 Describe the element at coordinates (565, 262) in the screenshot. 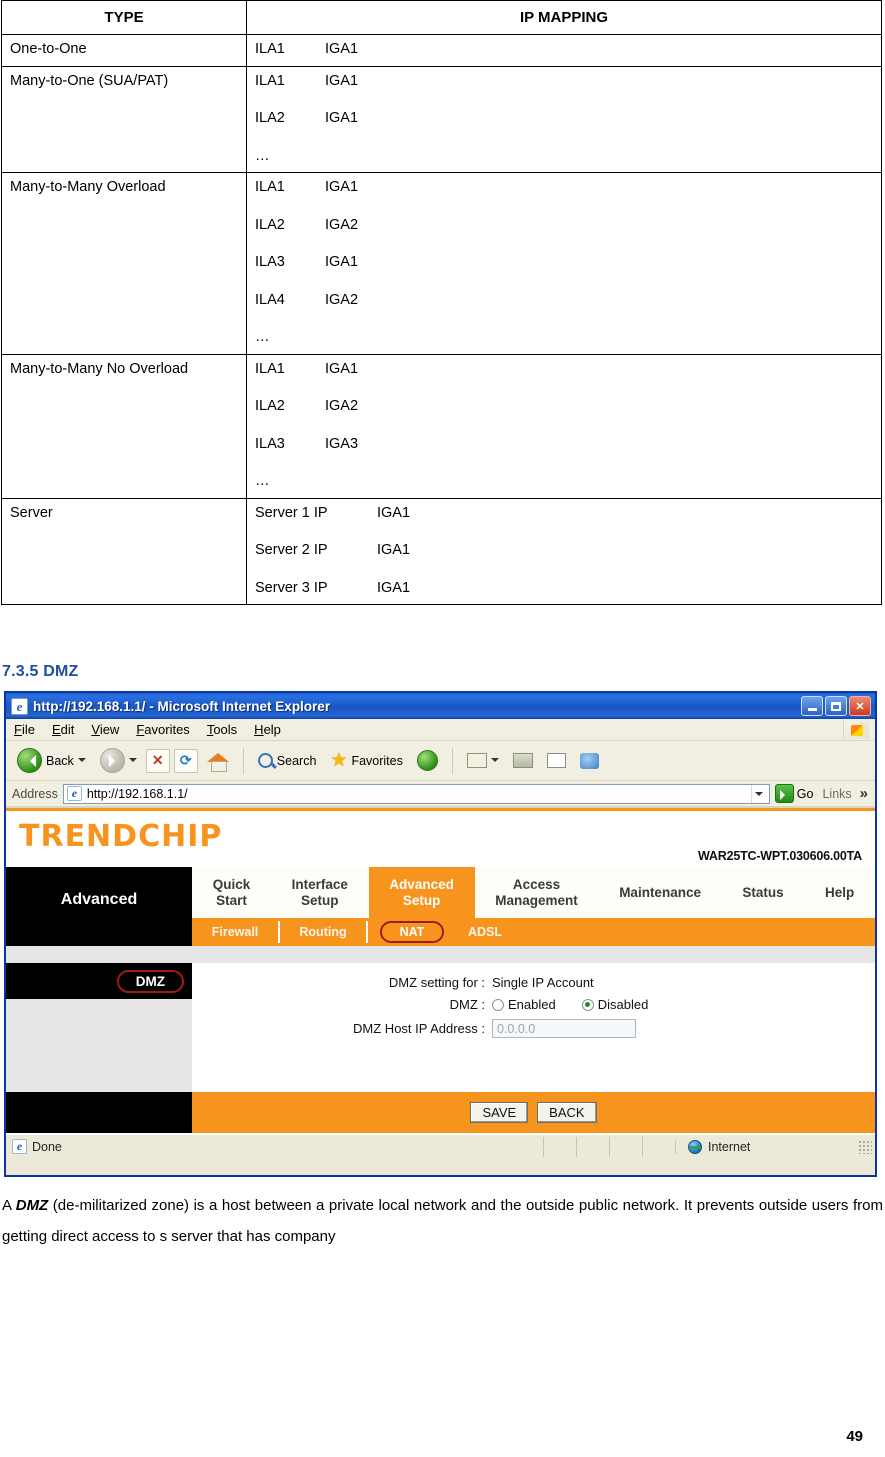

I see `ip-mapping-pair: ILA3 IGA1` at that location.